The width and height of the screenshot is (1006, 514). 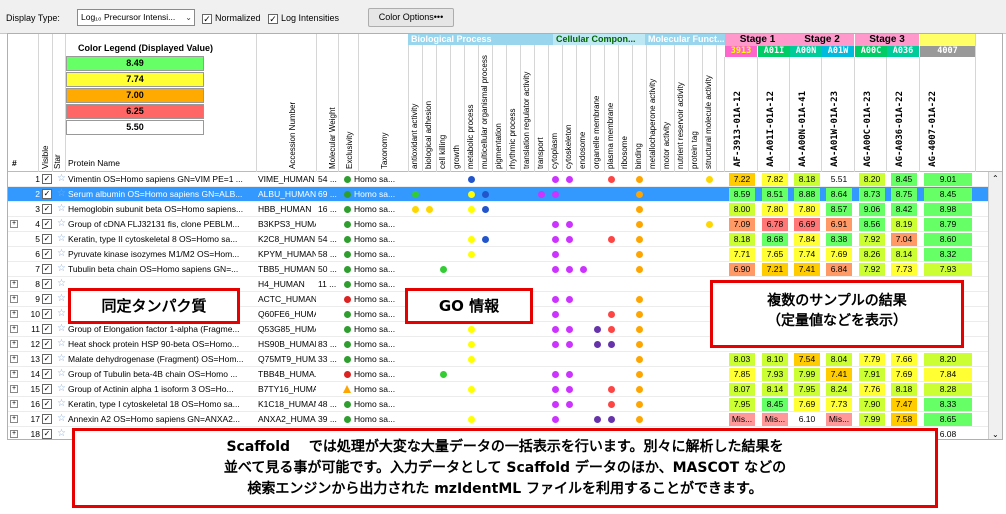 I want to click on quant-value: 7.09, so click(x=742, y=224).